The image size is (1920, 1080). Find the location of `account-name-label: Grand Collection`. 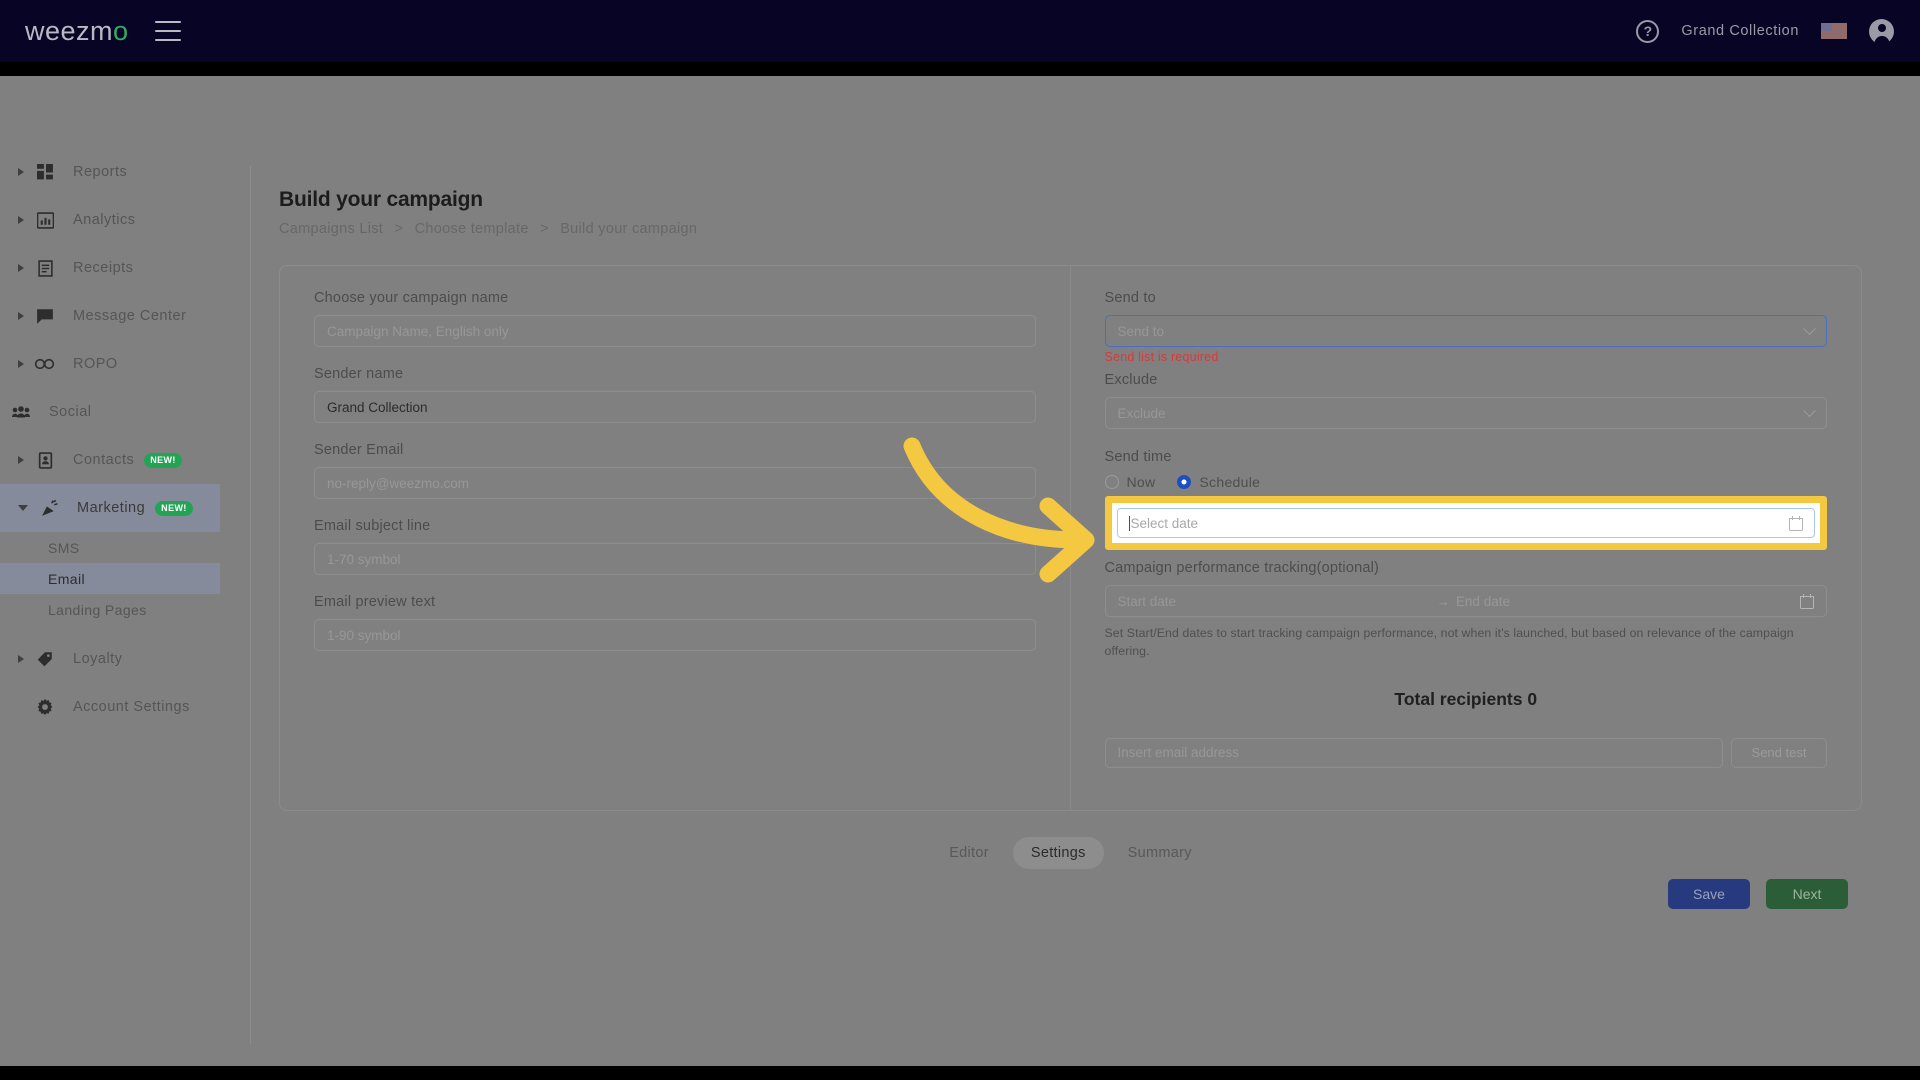

account-name-label: Grand Collection is located at coordinates (1740, 31).